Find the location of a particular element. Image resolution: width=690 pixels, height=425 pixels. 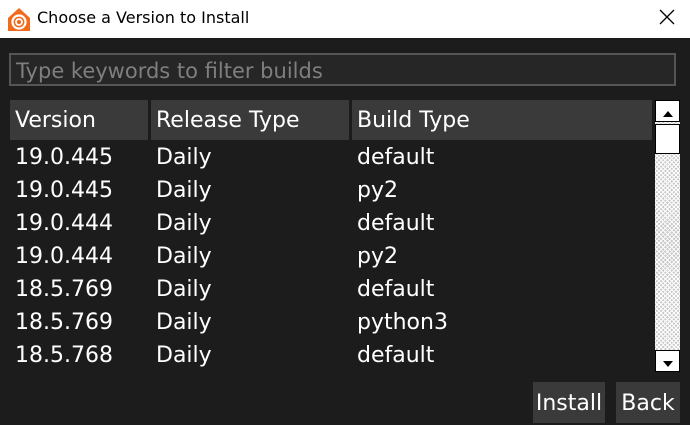

arrow-down-icon is located at coordinates (667, 361).